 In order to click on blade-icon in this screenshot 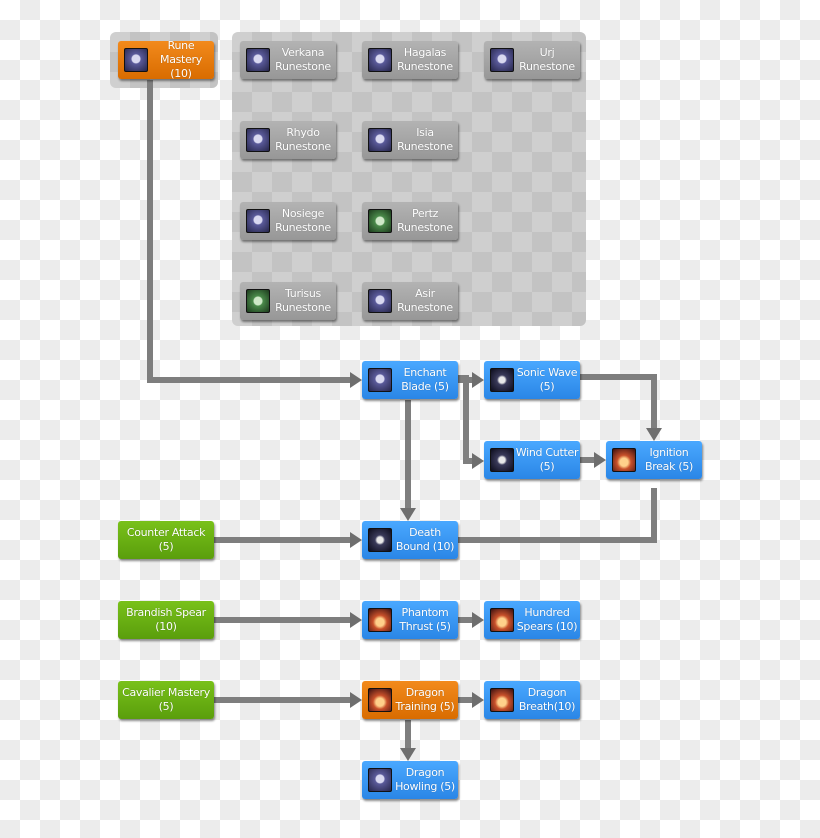, I will do `click(380, 380)`.